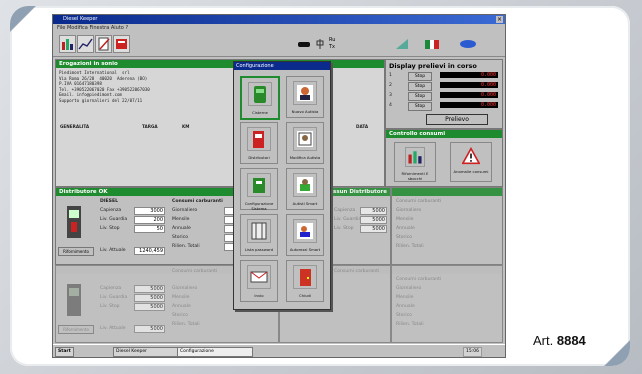 This screenshot has width=642, height=374. I want to click on toolbar: Ru Tx, so click(279, 44).